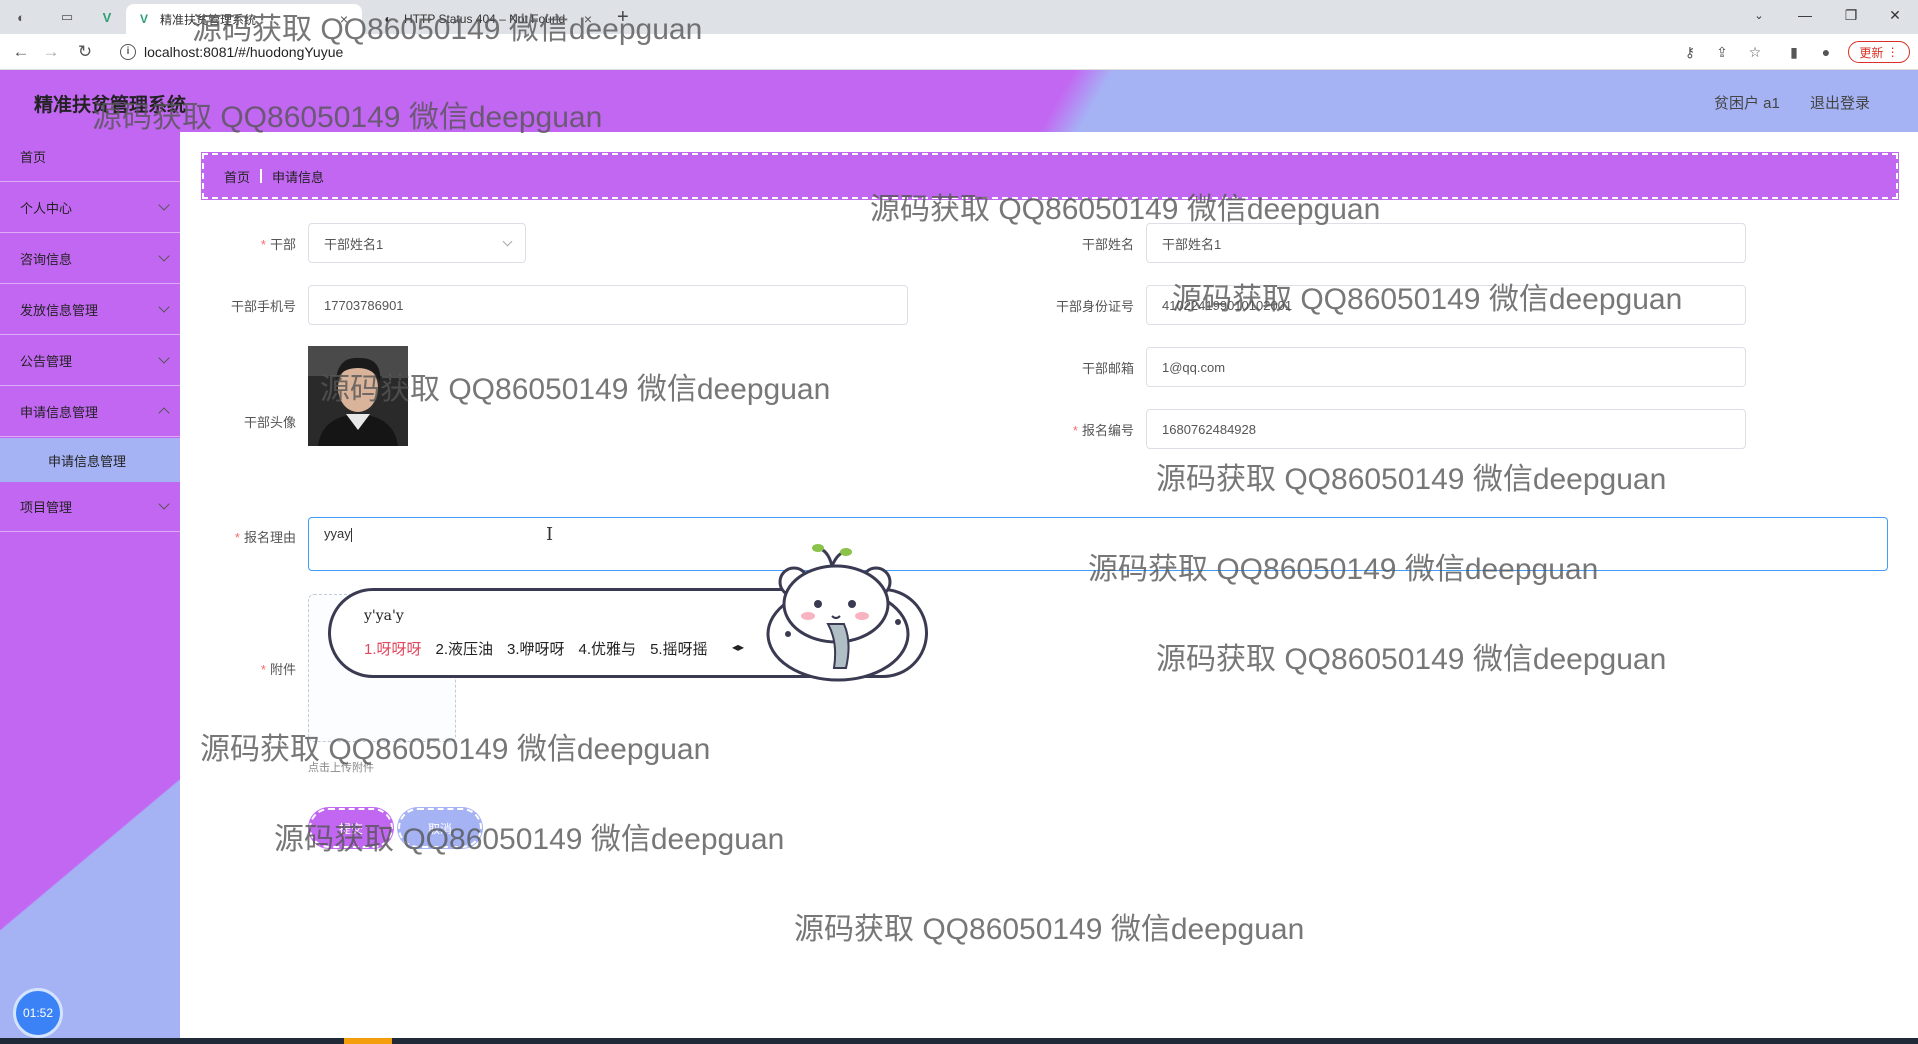 The width and height of the screenshot is (1918, 1044). I want to click on submit-button: 提交, so click(351, 828).